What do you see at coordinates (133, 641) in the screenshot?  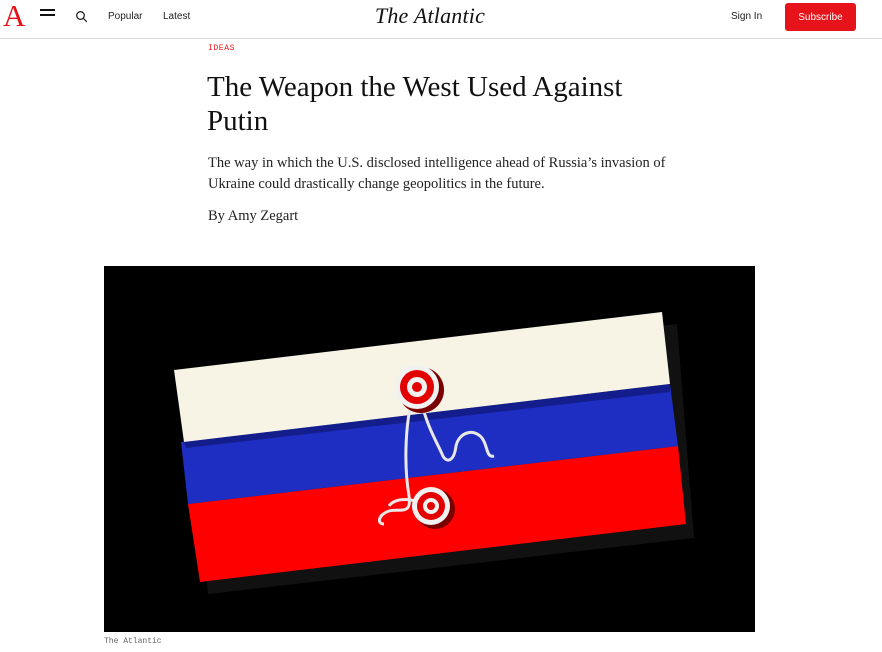 I see `image-credit: The Atlantic` at bounding box center [133, 641].